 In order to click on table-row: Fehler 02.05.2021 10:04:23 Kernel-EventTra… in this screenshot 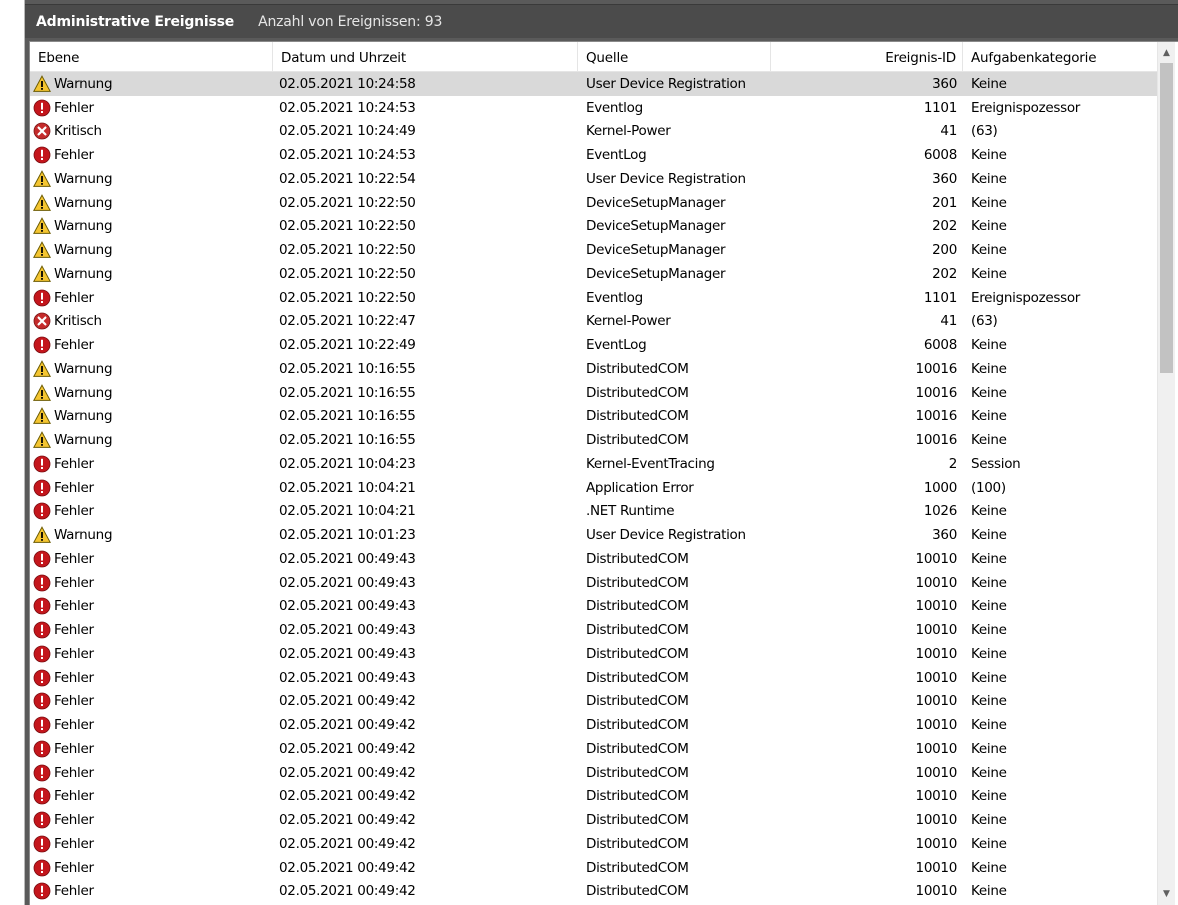, I will do `click(593, 464)`.